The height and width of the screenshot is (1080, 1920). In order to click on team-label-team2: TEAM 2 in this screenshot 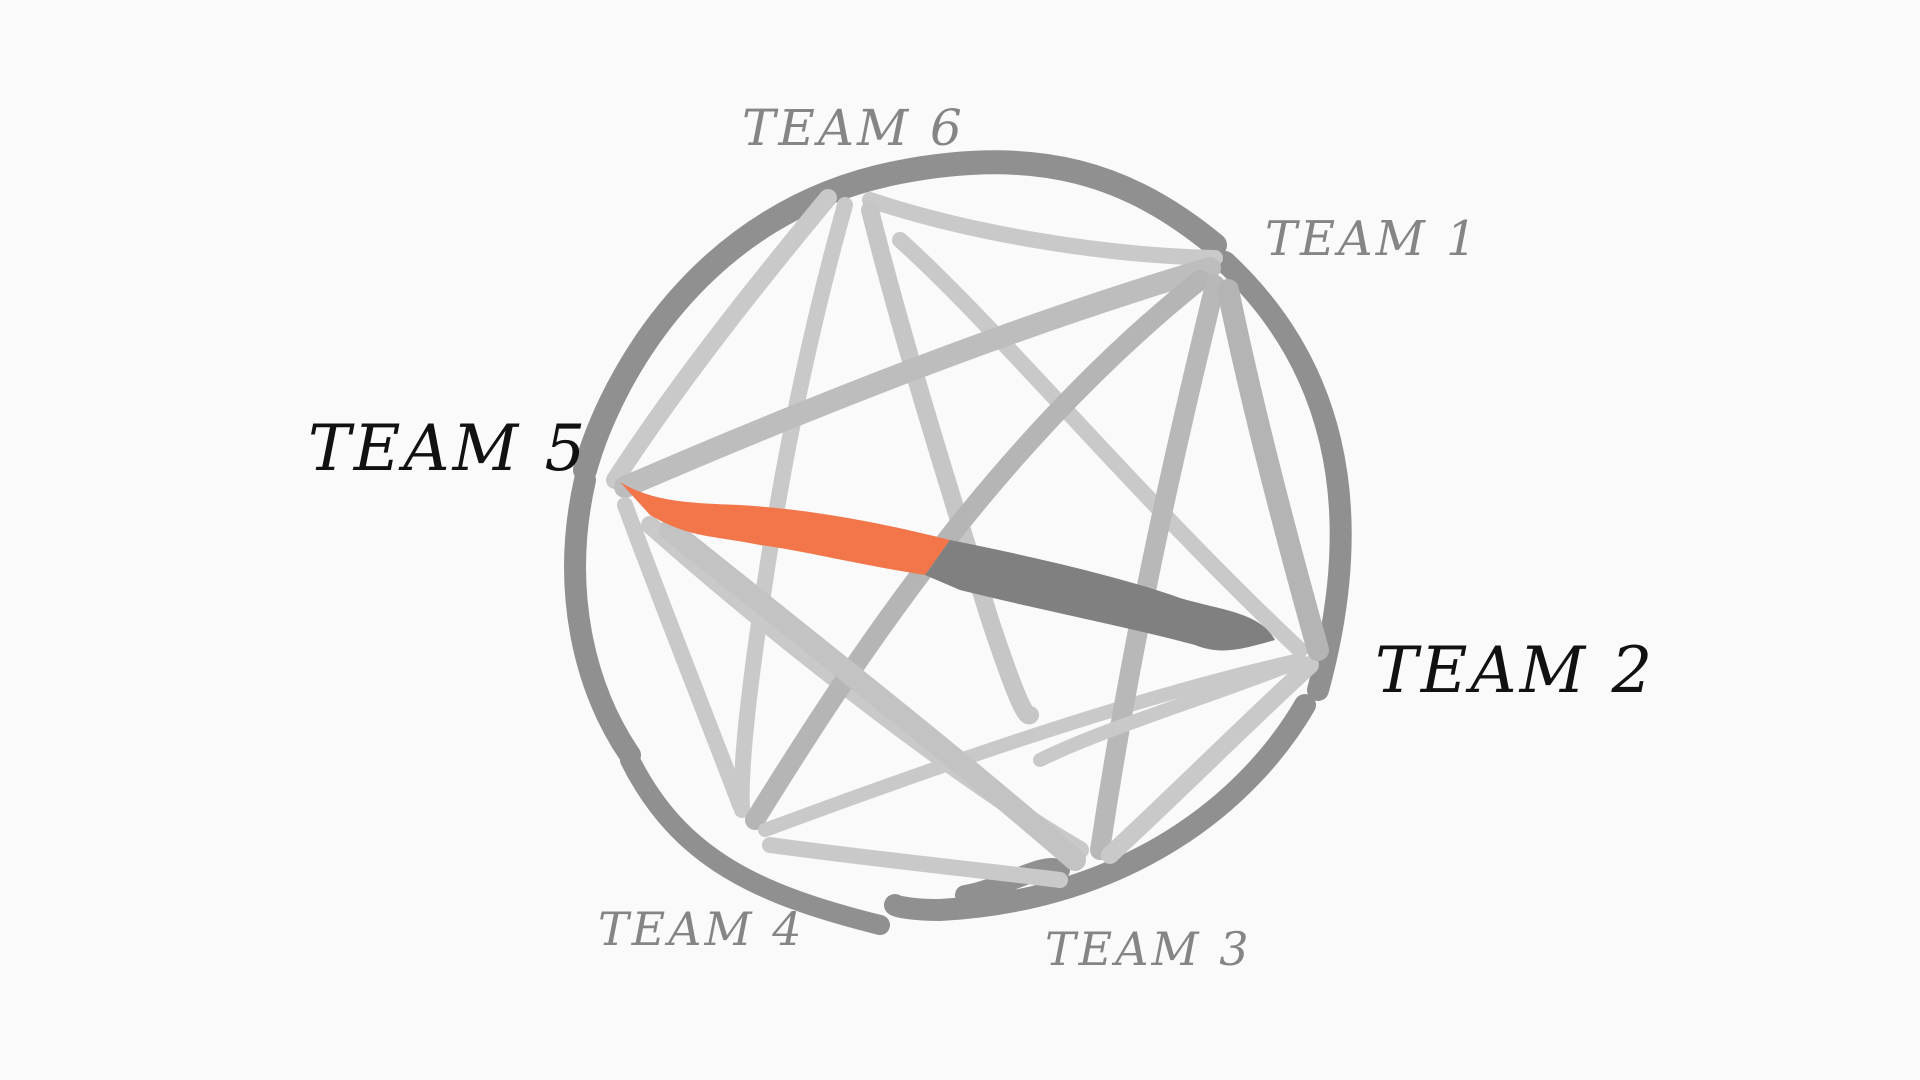, I will do `click(1515, 671)`.